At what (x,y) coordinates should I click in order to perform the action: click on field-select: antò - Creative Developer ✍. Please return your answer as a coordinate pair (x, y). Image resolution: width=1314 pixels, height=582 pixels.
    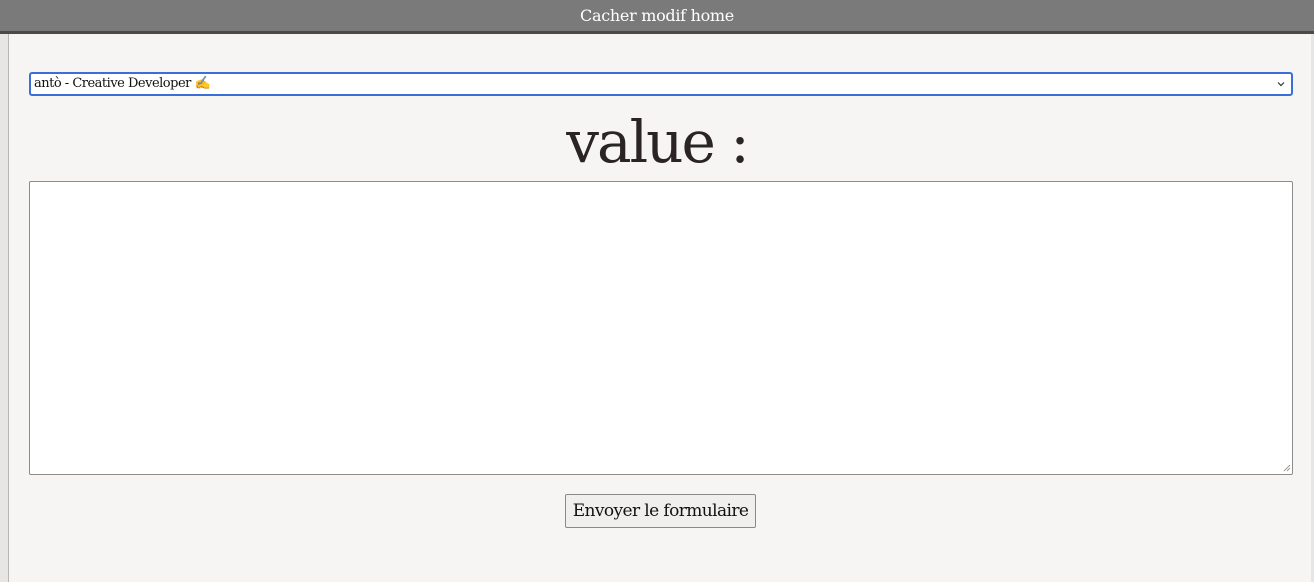
    Looking at the image, I should click on (661, 84).